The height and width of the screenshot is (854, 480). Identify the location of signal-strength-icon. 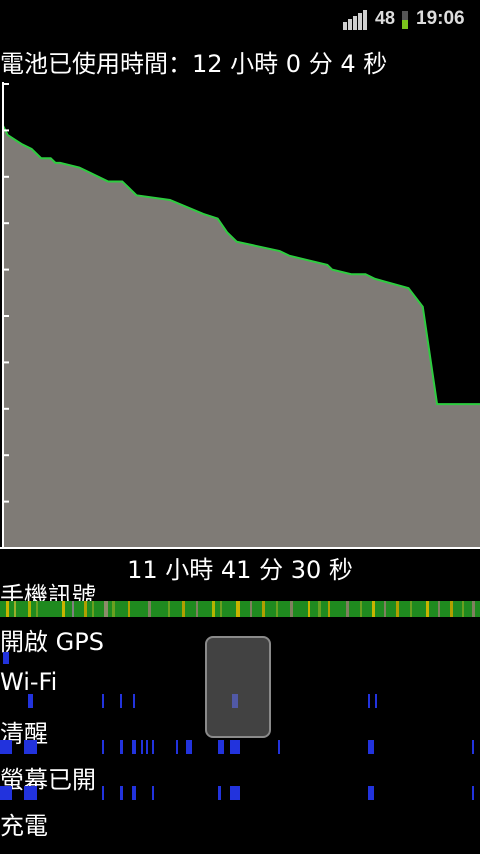
(355, 20).